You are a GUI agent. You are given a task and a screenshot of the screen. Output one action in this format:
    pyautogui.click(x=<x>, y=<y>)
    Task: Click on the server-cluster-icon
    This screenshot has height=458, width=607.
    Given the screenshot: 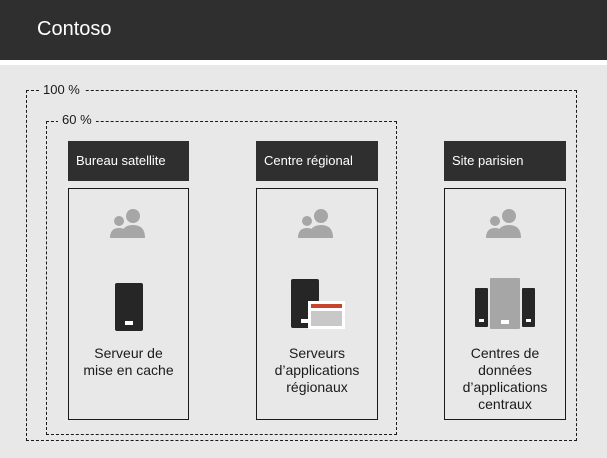 What is the action you would take?
    pyautogui.click(x=505, y=303)
    